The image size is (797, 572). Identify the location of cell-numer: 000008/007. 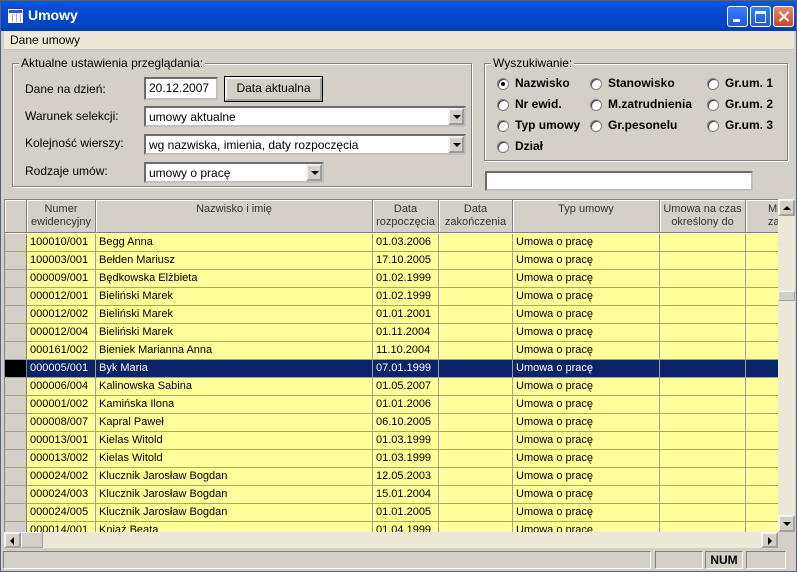
(61, 423).